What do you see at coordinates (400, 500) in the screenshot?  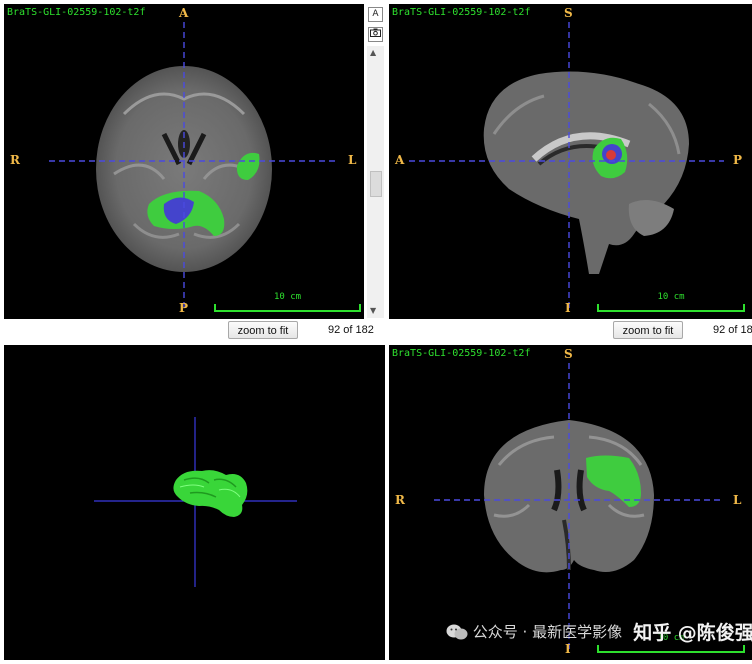 I see `coronal-label-left: R` at bounding box center [400, 500].